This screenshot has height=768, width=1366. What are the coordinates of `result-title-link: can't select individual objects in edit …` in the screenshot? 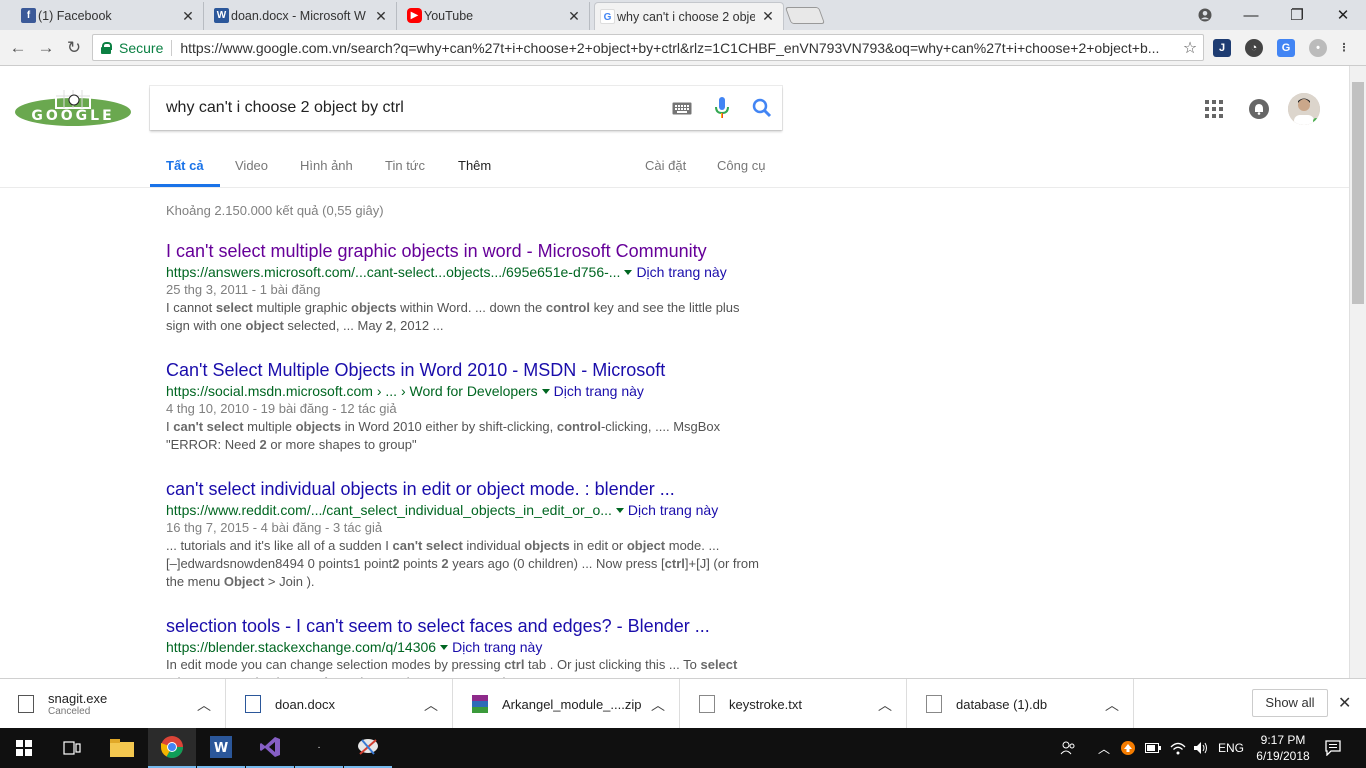 It's located at (466, 489).